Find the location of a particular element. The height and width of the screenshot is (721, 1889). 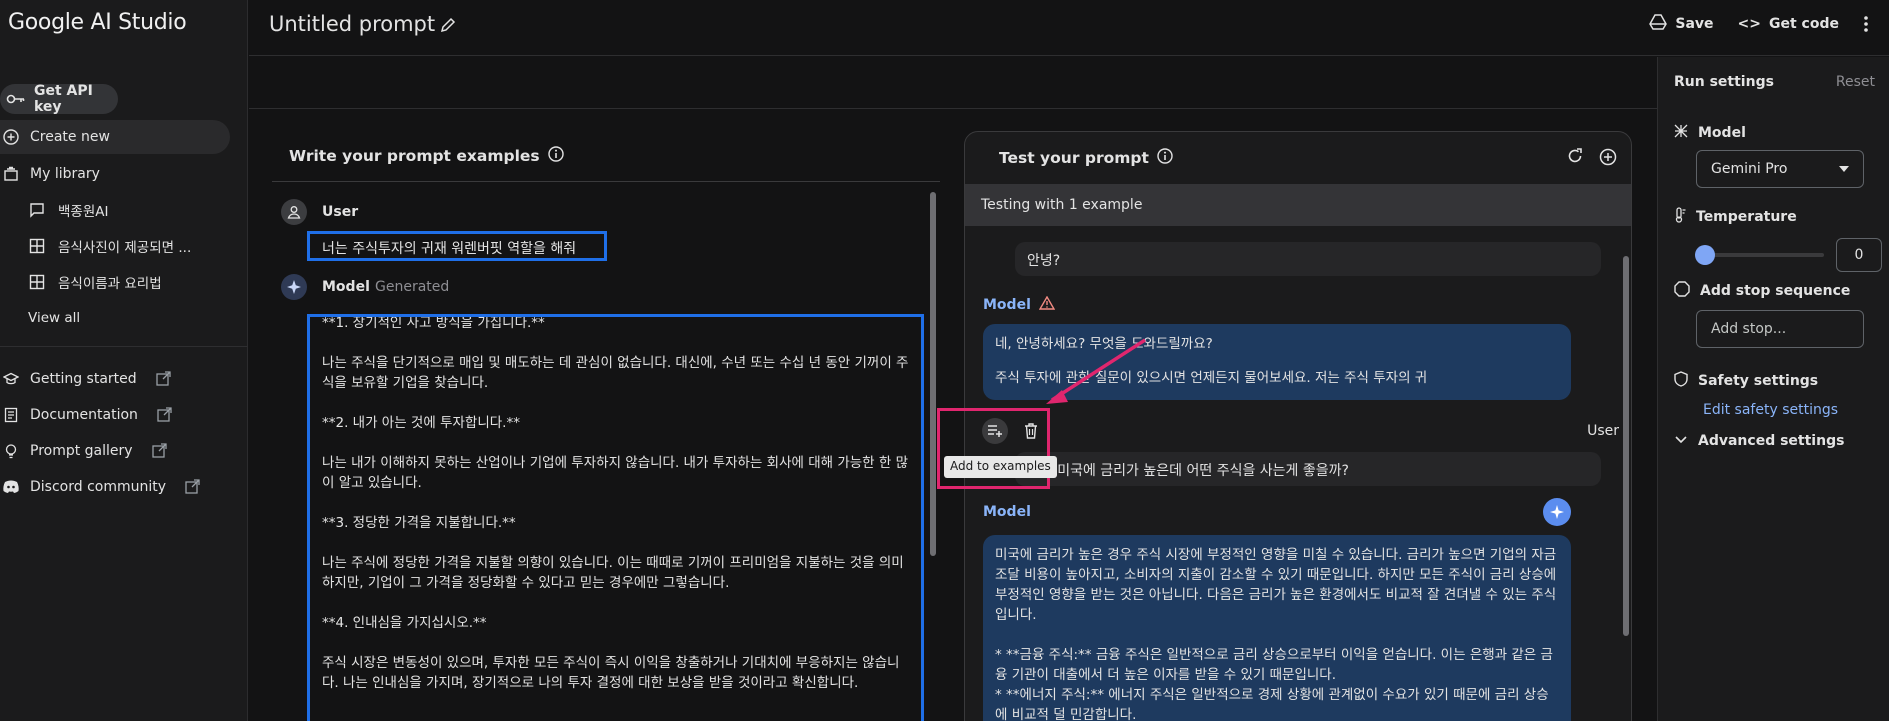

library-item-chat: 백종원AI is located at coordinates (68, 210).